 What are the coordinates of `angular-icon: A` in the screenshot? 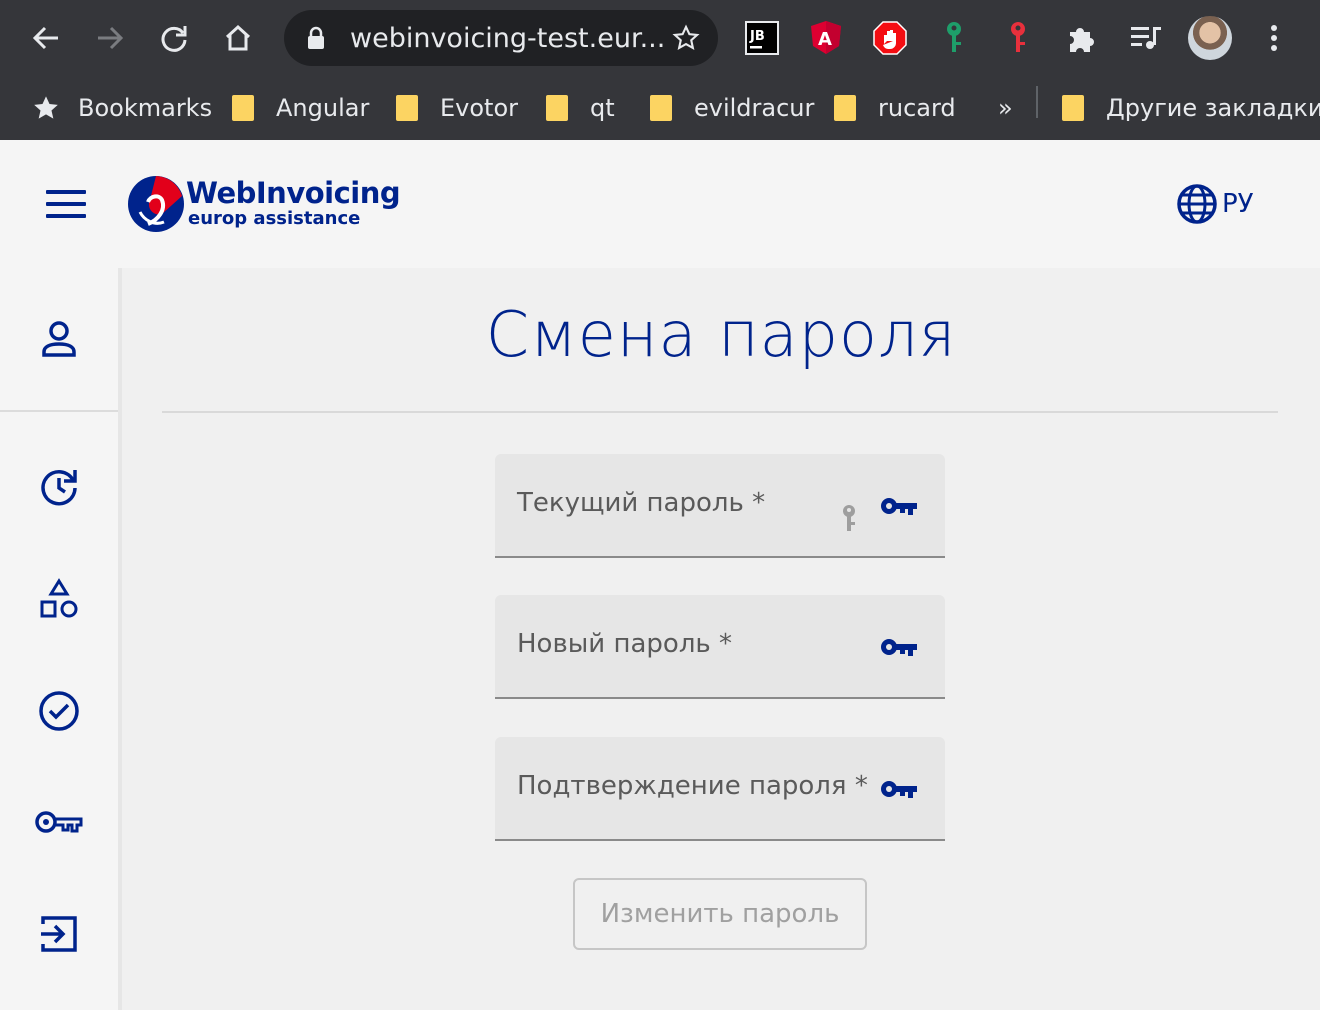 It's located at (826, 38).